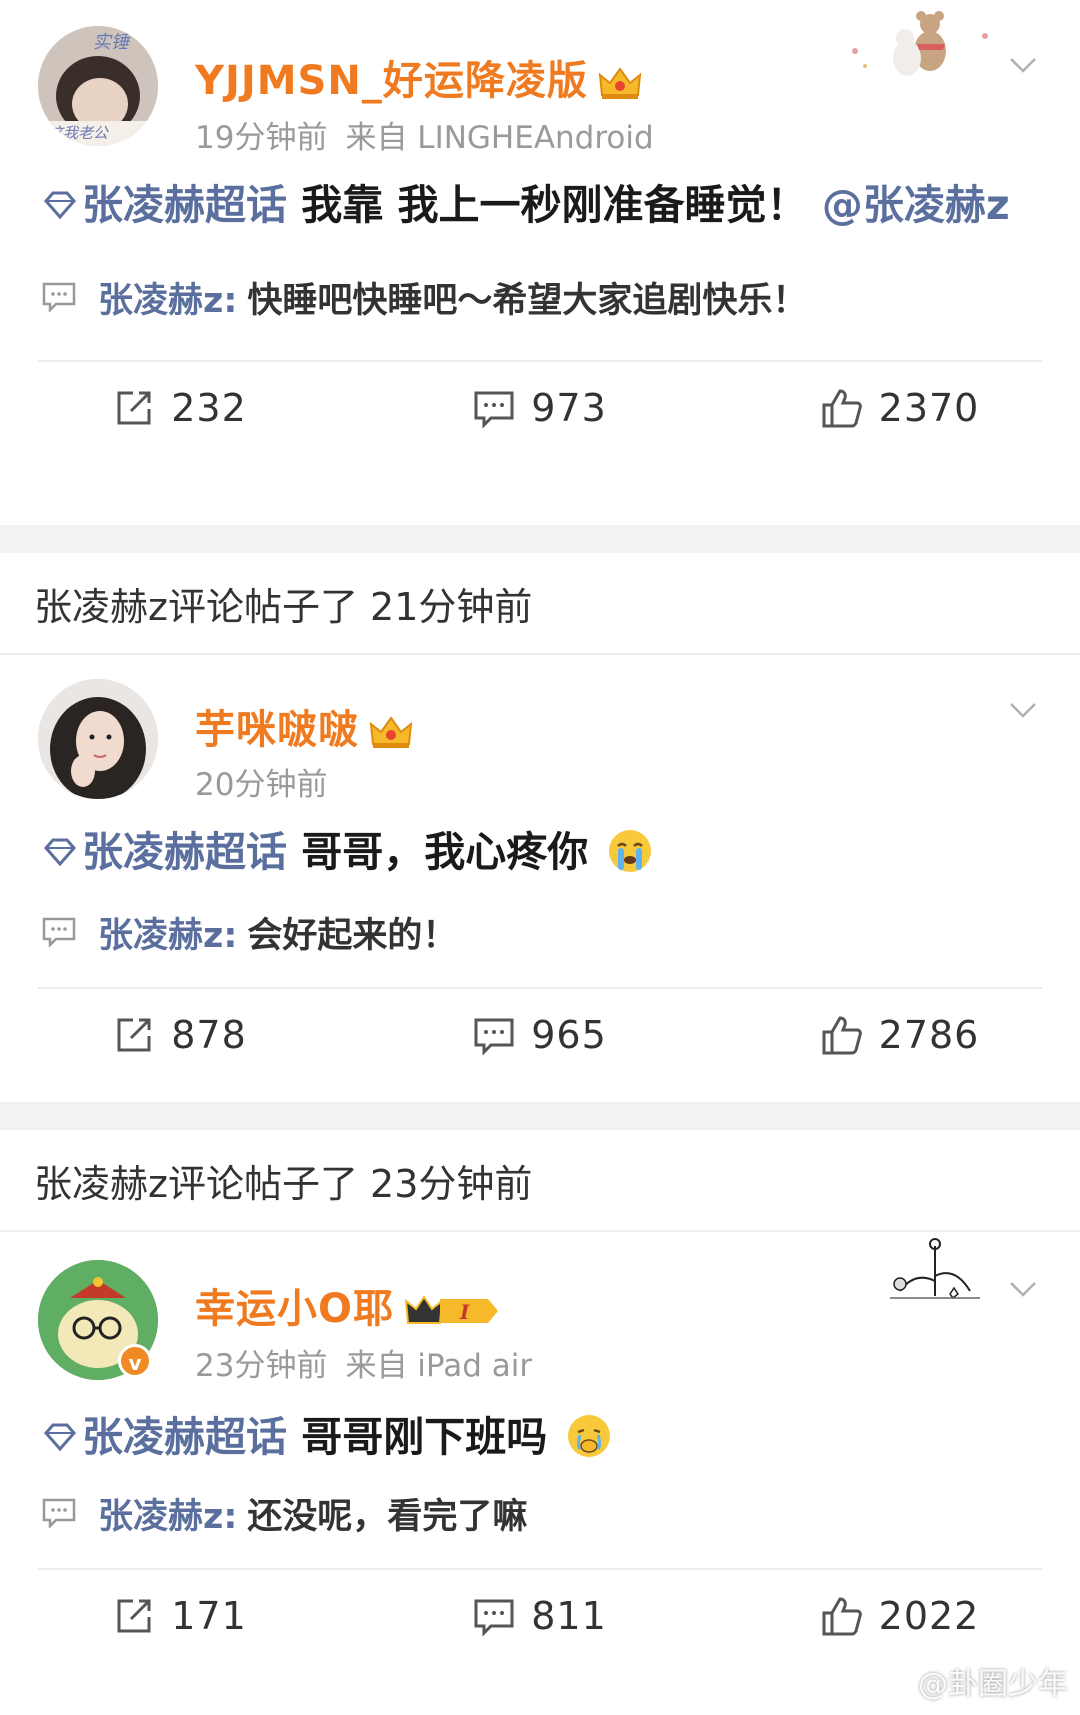 Image resolution: width=1080 pixels, height=1715 pixels. Describe the element at coordinates (261, 1366) in the screenshot. I see `post-time: 23分钟前` at that location.